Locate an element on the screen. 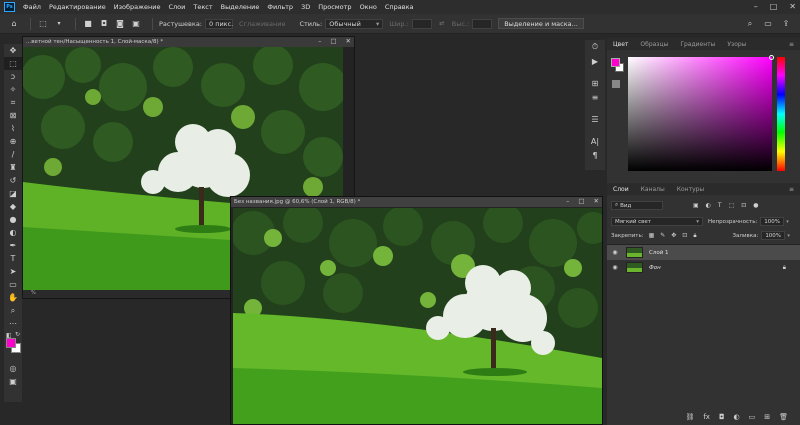 The height and width of the screenshot is (425, 800). clone-stamp-tool-icon: ♜ is located at coordinates (13, 167).